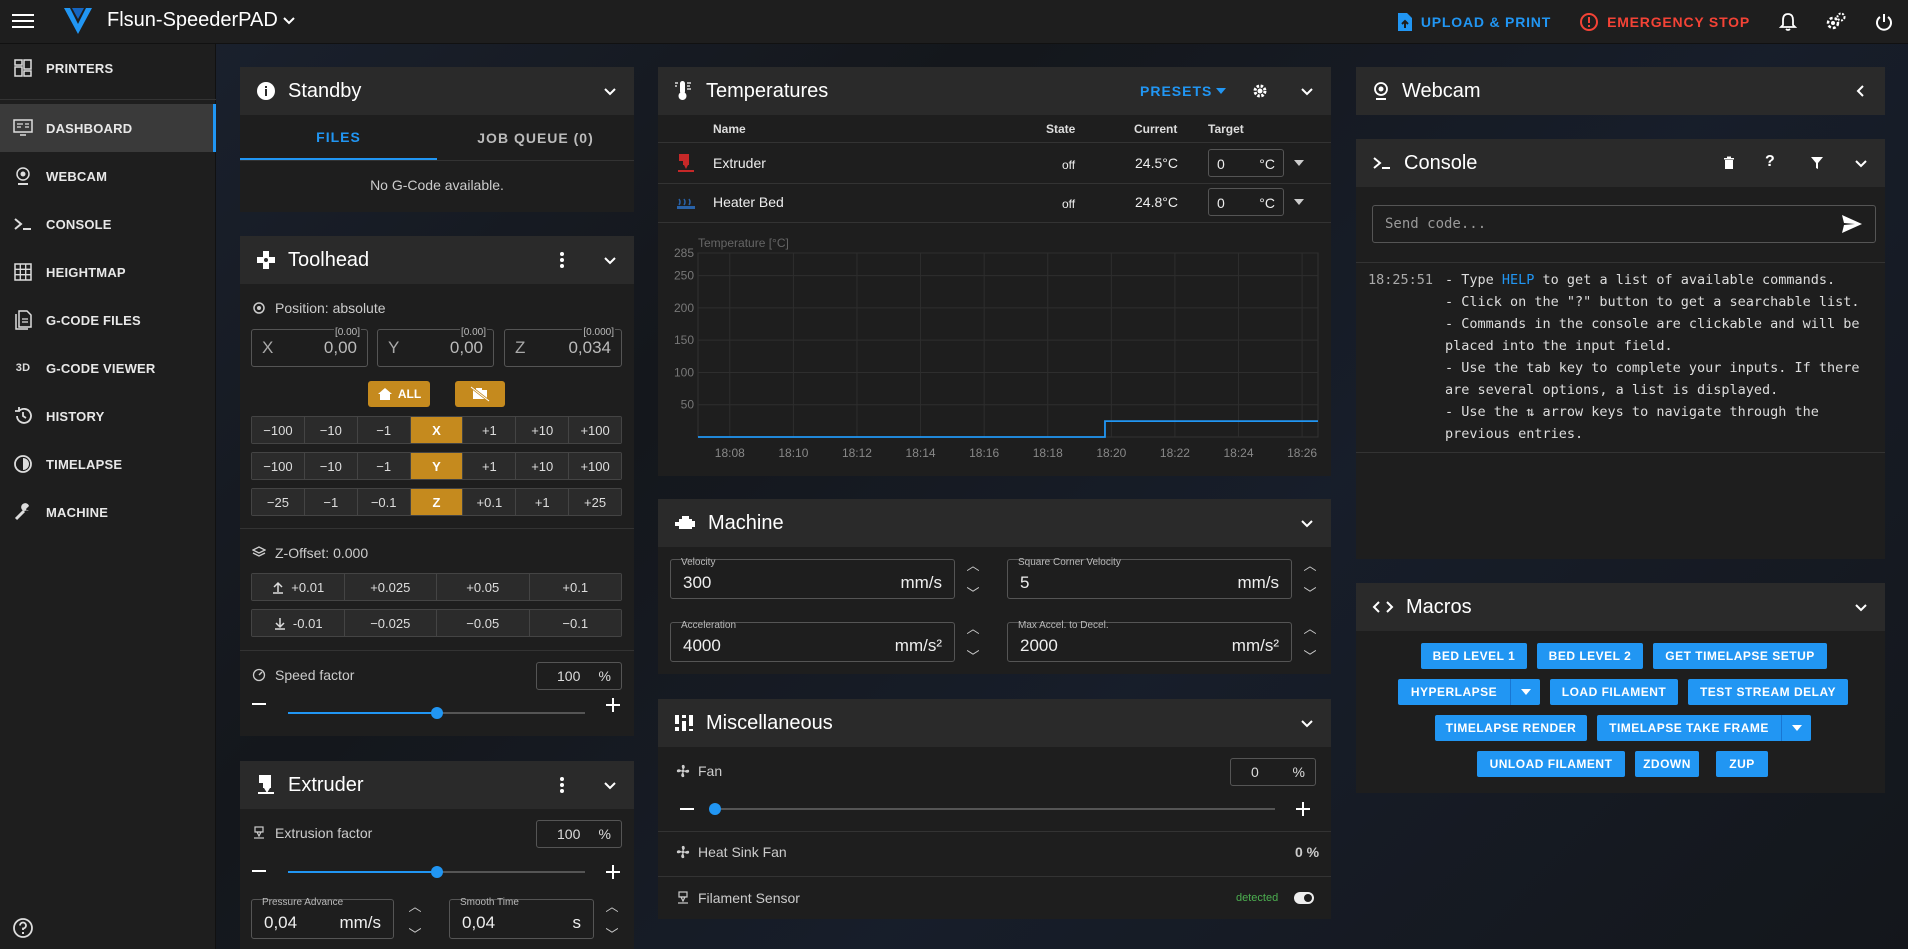 This screenshot has height=949, width=1908. Describe the element at coordinates (490, 430) in the screenshot. I see `jog-button: +1` at that location.